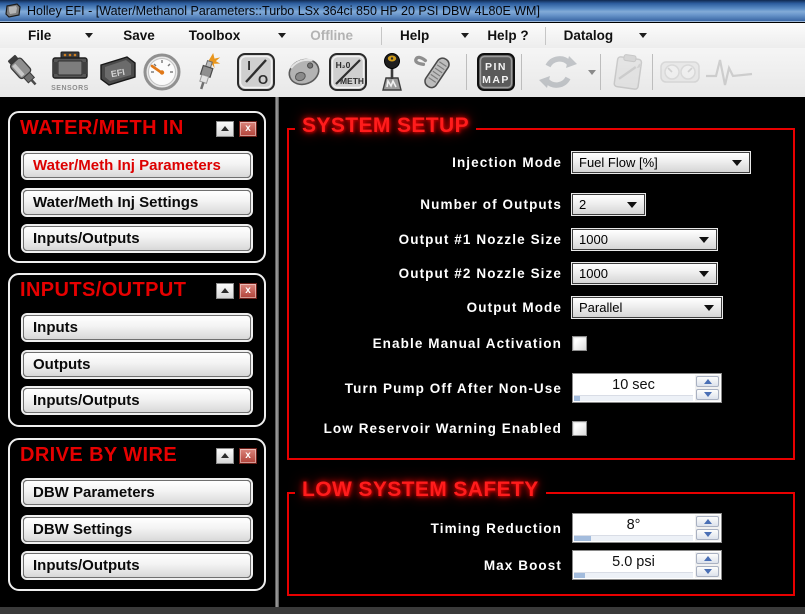  I want to click on field-label: Number of Outputs, so click(491, 204).